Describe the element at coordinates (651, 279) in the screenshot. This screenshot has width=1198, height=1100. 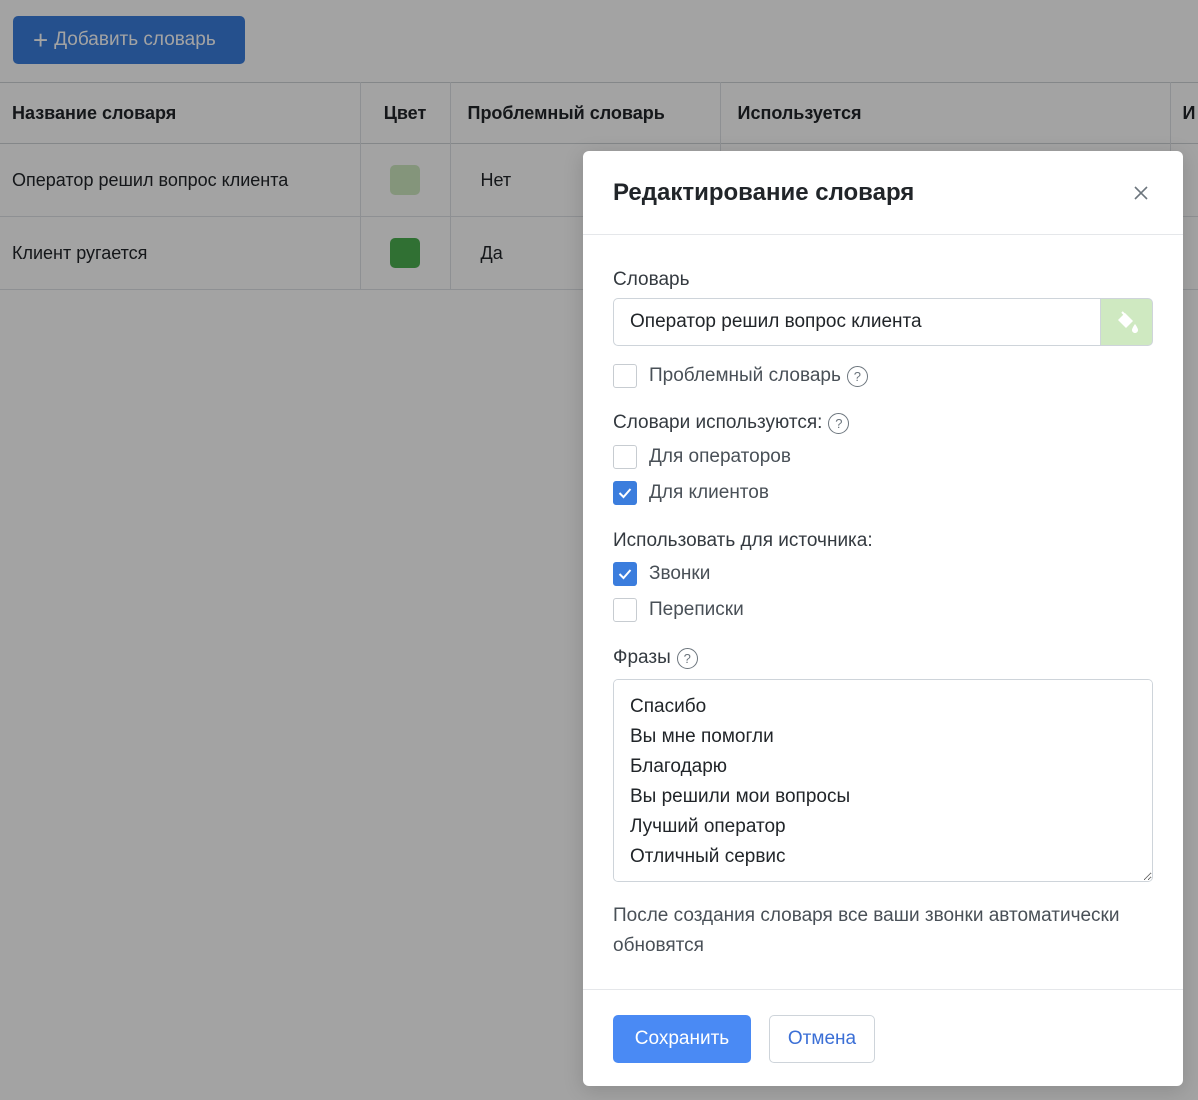
I see `dictionary-label: Словарь` at that location.